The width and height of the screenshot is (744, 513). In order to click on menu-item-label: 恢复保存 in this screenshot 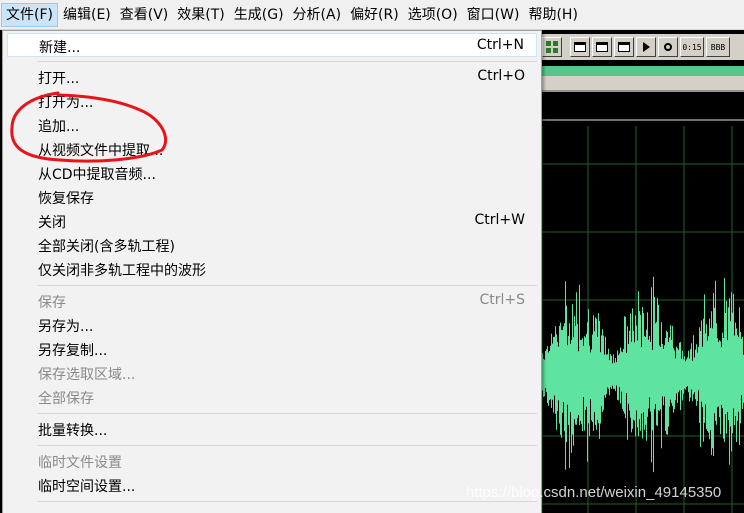, I will do `click(66, 199)`.